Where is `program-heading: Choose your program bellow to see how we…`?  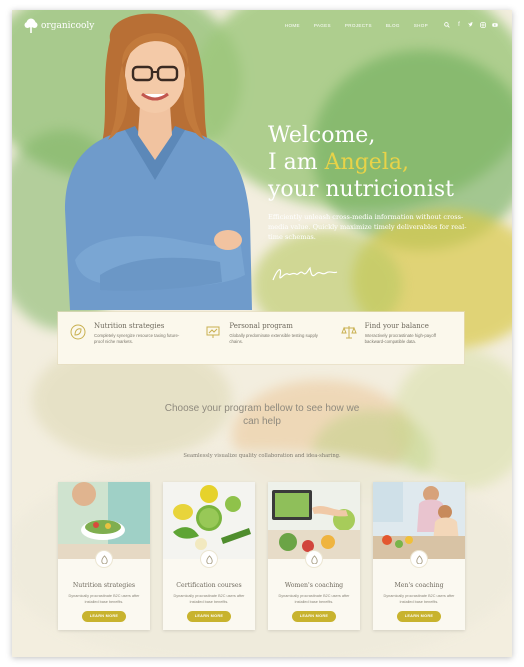
program-heading: Choose your program bellow to see how we… is located at coordinates (262, 415).